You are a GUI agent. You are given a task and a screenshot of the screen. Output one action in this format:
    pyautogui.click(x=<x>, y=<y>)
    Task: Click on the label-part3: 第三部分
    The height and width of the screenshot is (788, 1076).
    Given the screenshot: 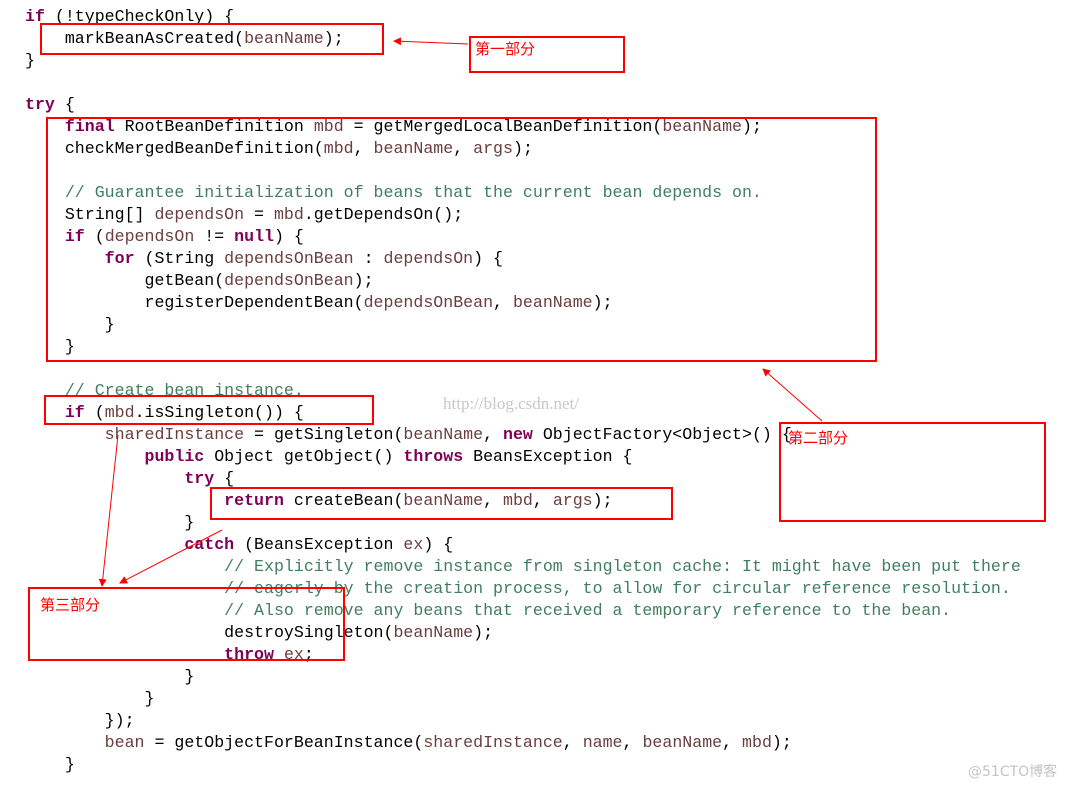 What is the action you would take?
    pyautogui.click(x=70, y=605)
    